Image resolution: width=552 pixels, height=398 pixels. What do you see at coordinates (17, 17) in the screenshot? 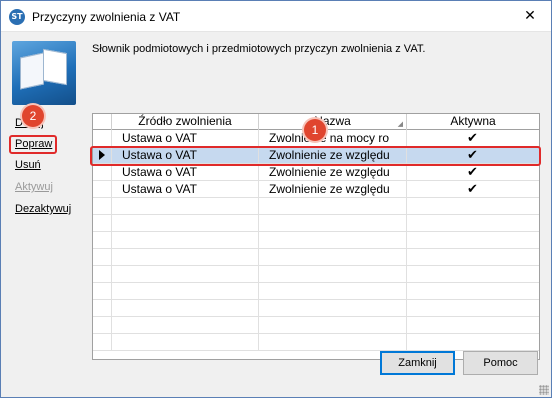
I see `app-logo-icon: ST` at bounding box center [17, 17].